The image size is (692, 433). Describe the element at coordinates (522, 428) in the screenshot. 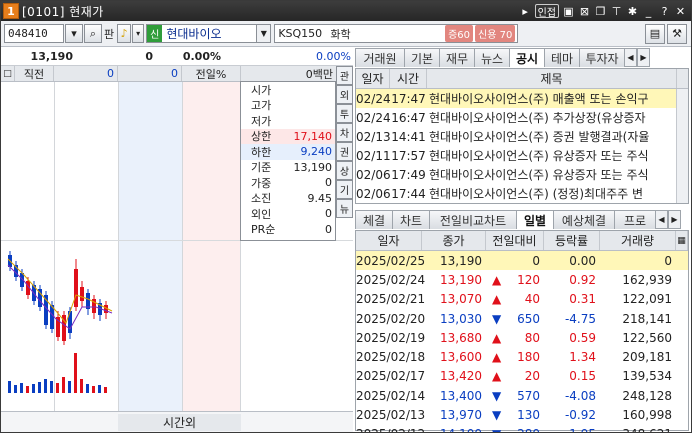

I see `table-row: 2025/02/1214,100▼280-1.95348,621` at that location.